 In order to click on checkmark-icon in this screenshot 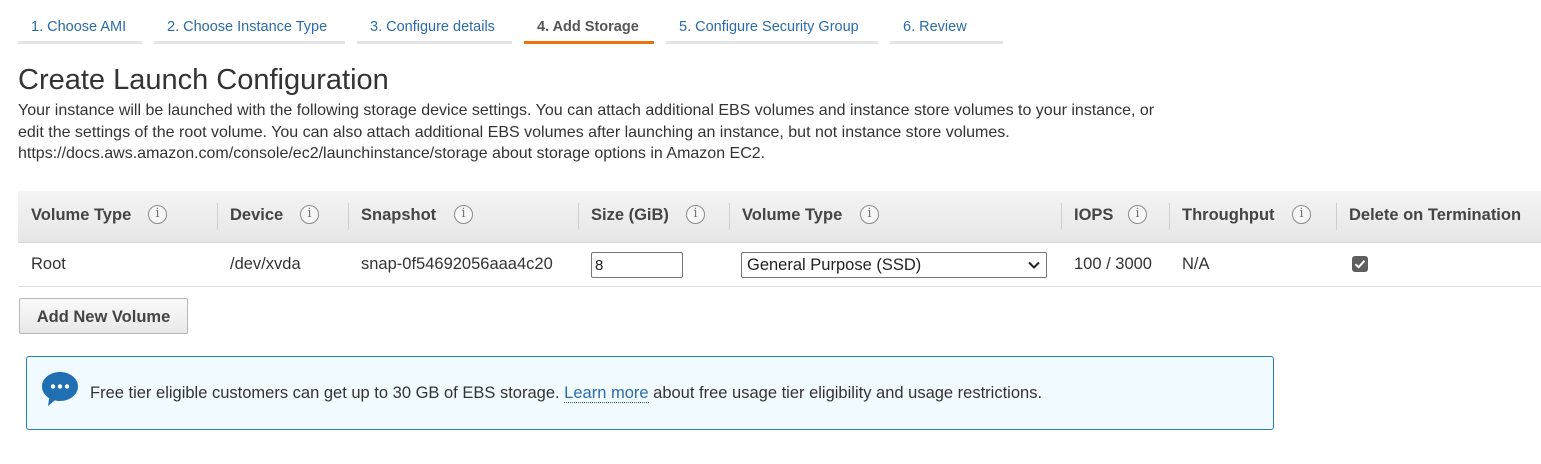, I will do `click(1360, 264)`.